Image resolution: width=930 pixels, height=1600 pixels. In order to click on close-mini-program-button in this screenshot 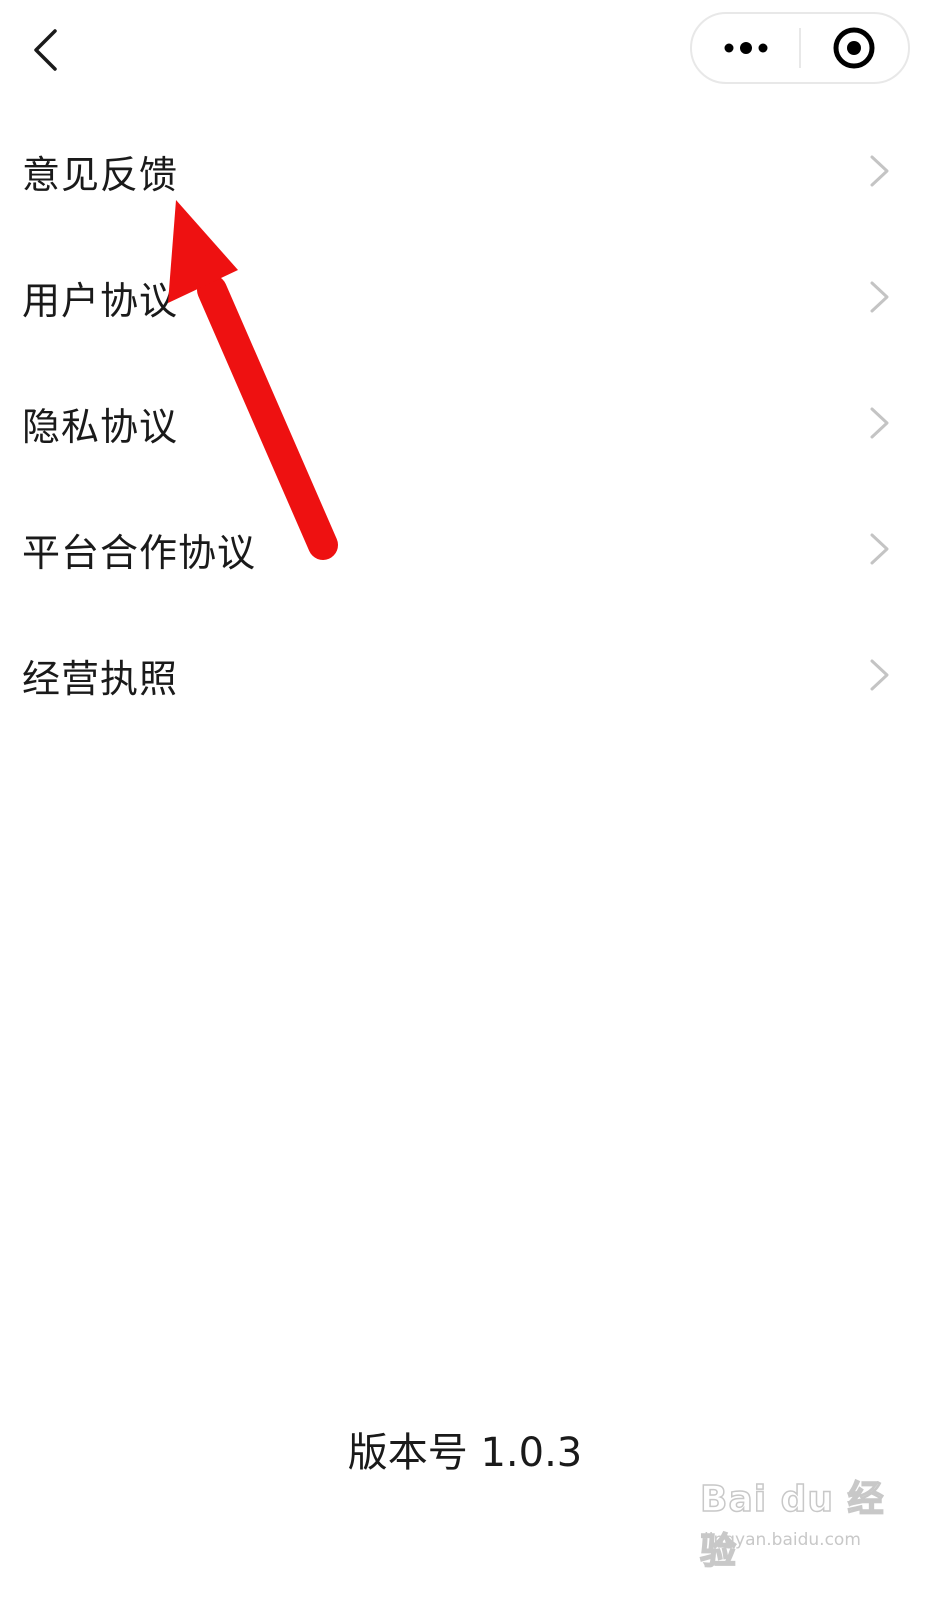, I will do `click(854, 48)`.